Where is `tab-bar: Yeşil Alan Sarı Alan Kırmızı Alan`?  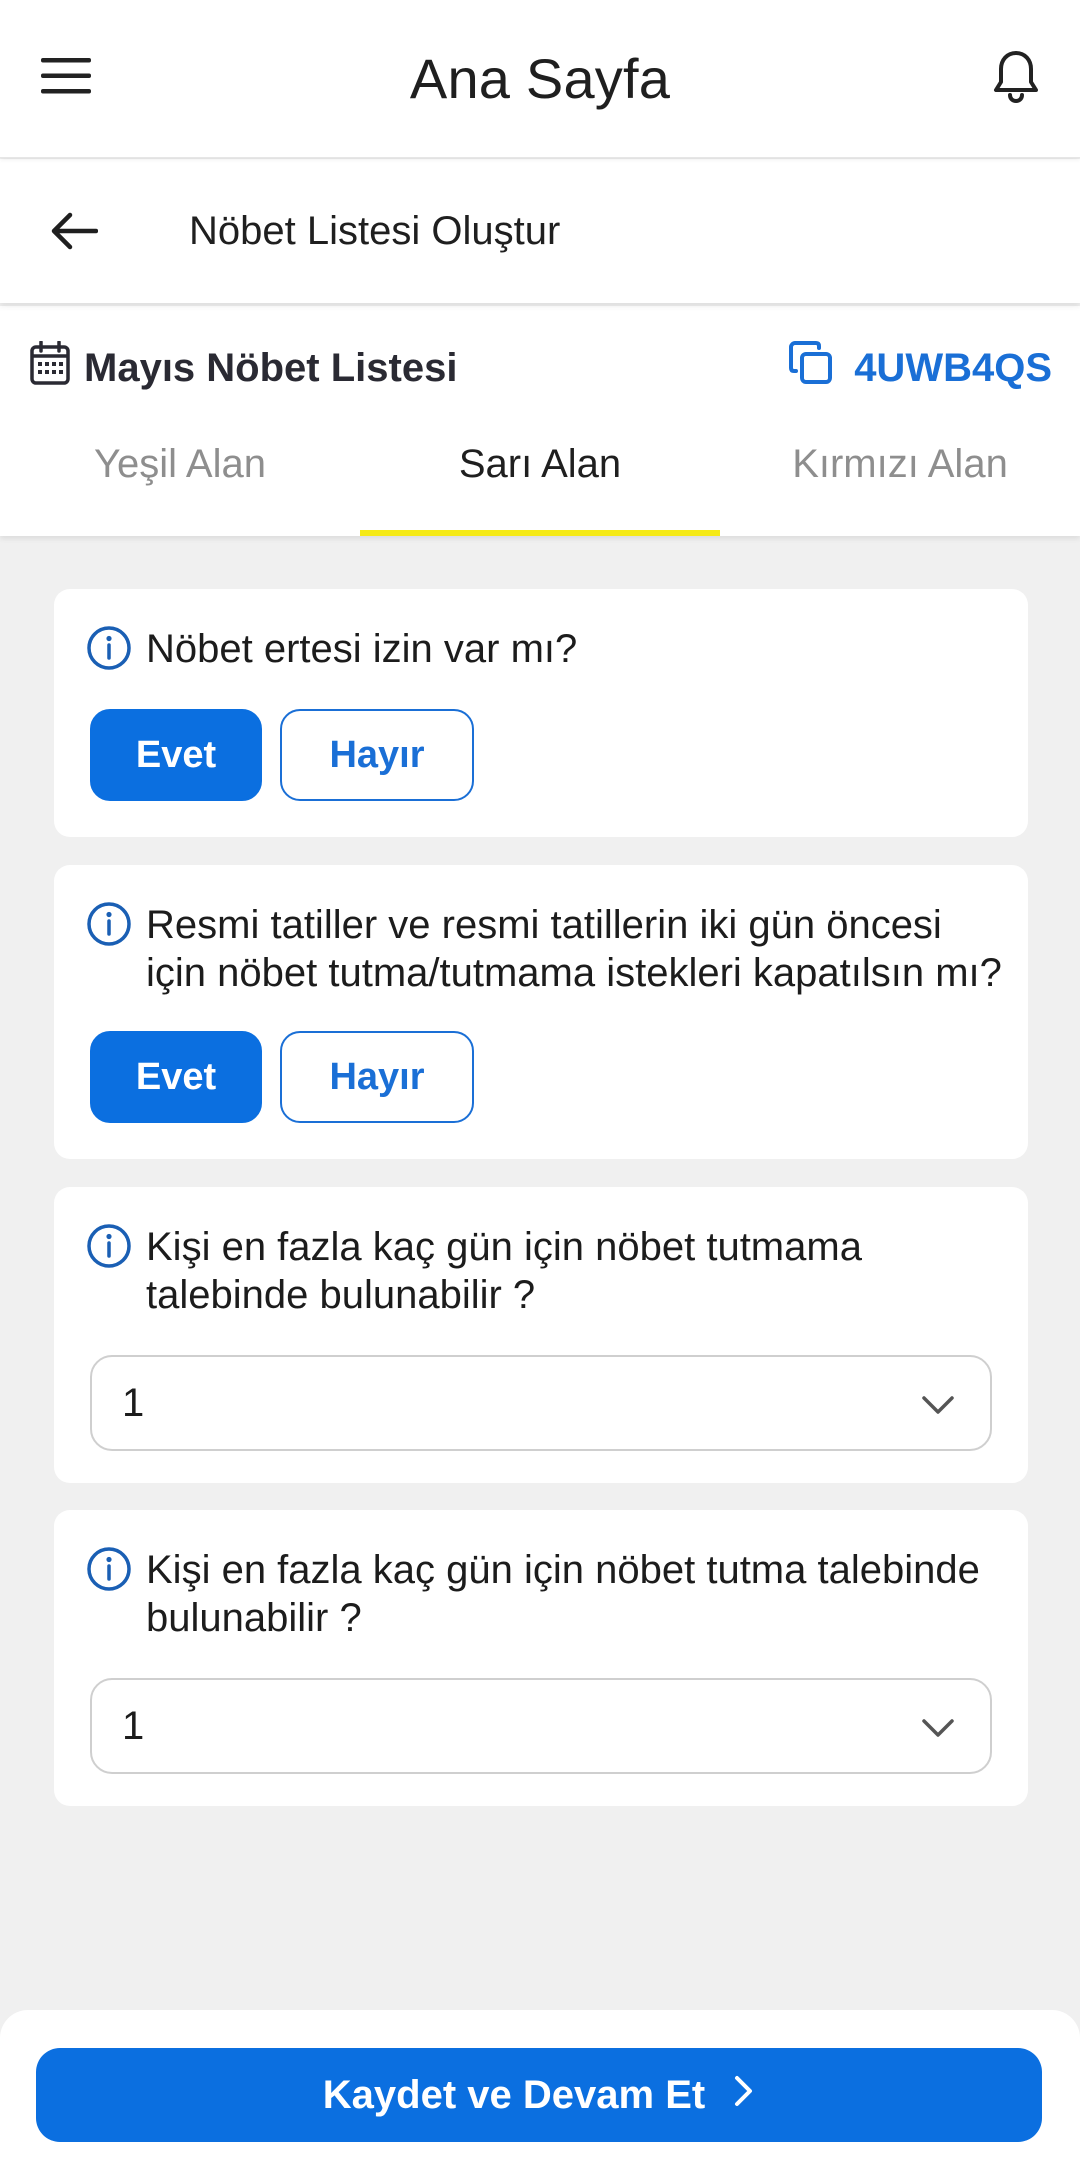 tab-bar: Yeşil Alan Sarı Alan Kırmızı Alan is located at coordinates (540, 471).